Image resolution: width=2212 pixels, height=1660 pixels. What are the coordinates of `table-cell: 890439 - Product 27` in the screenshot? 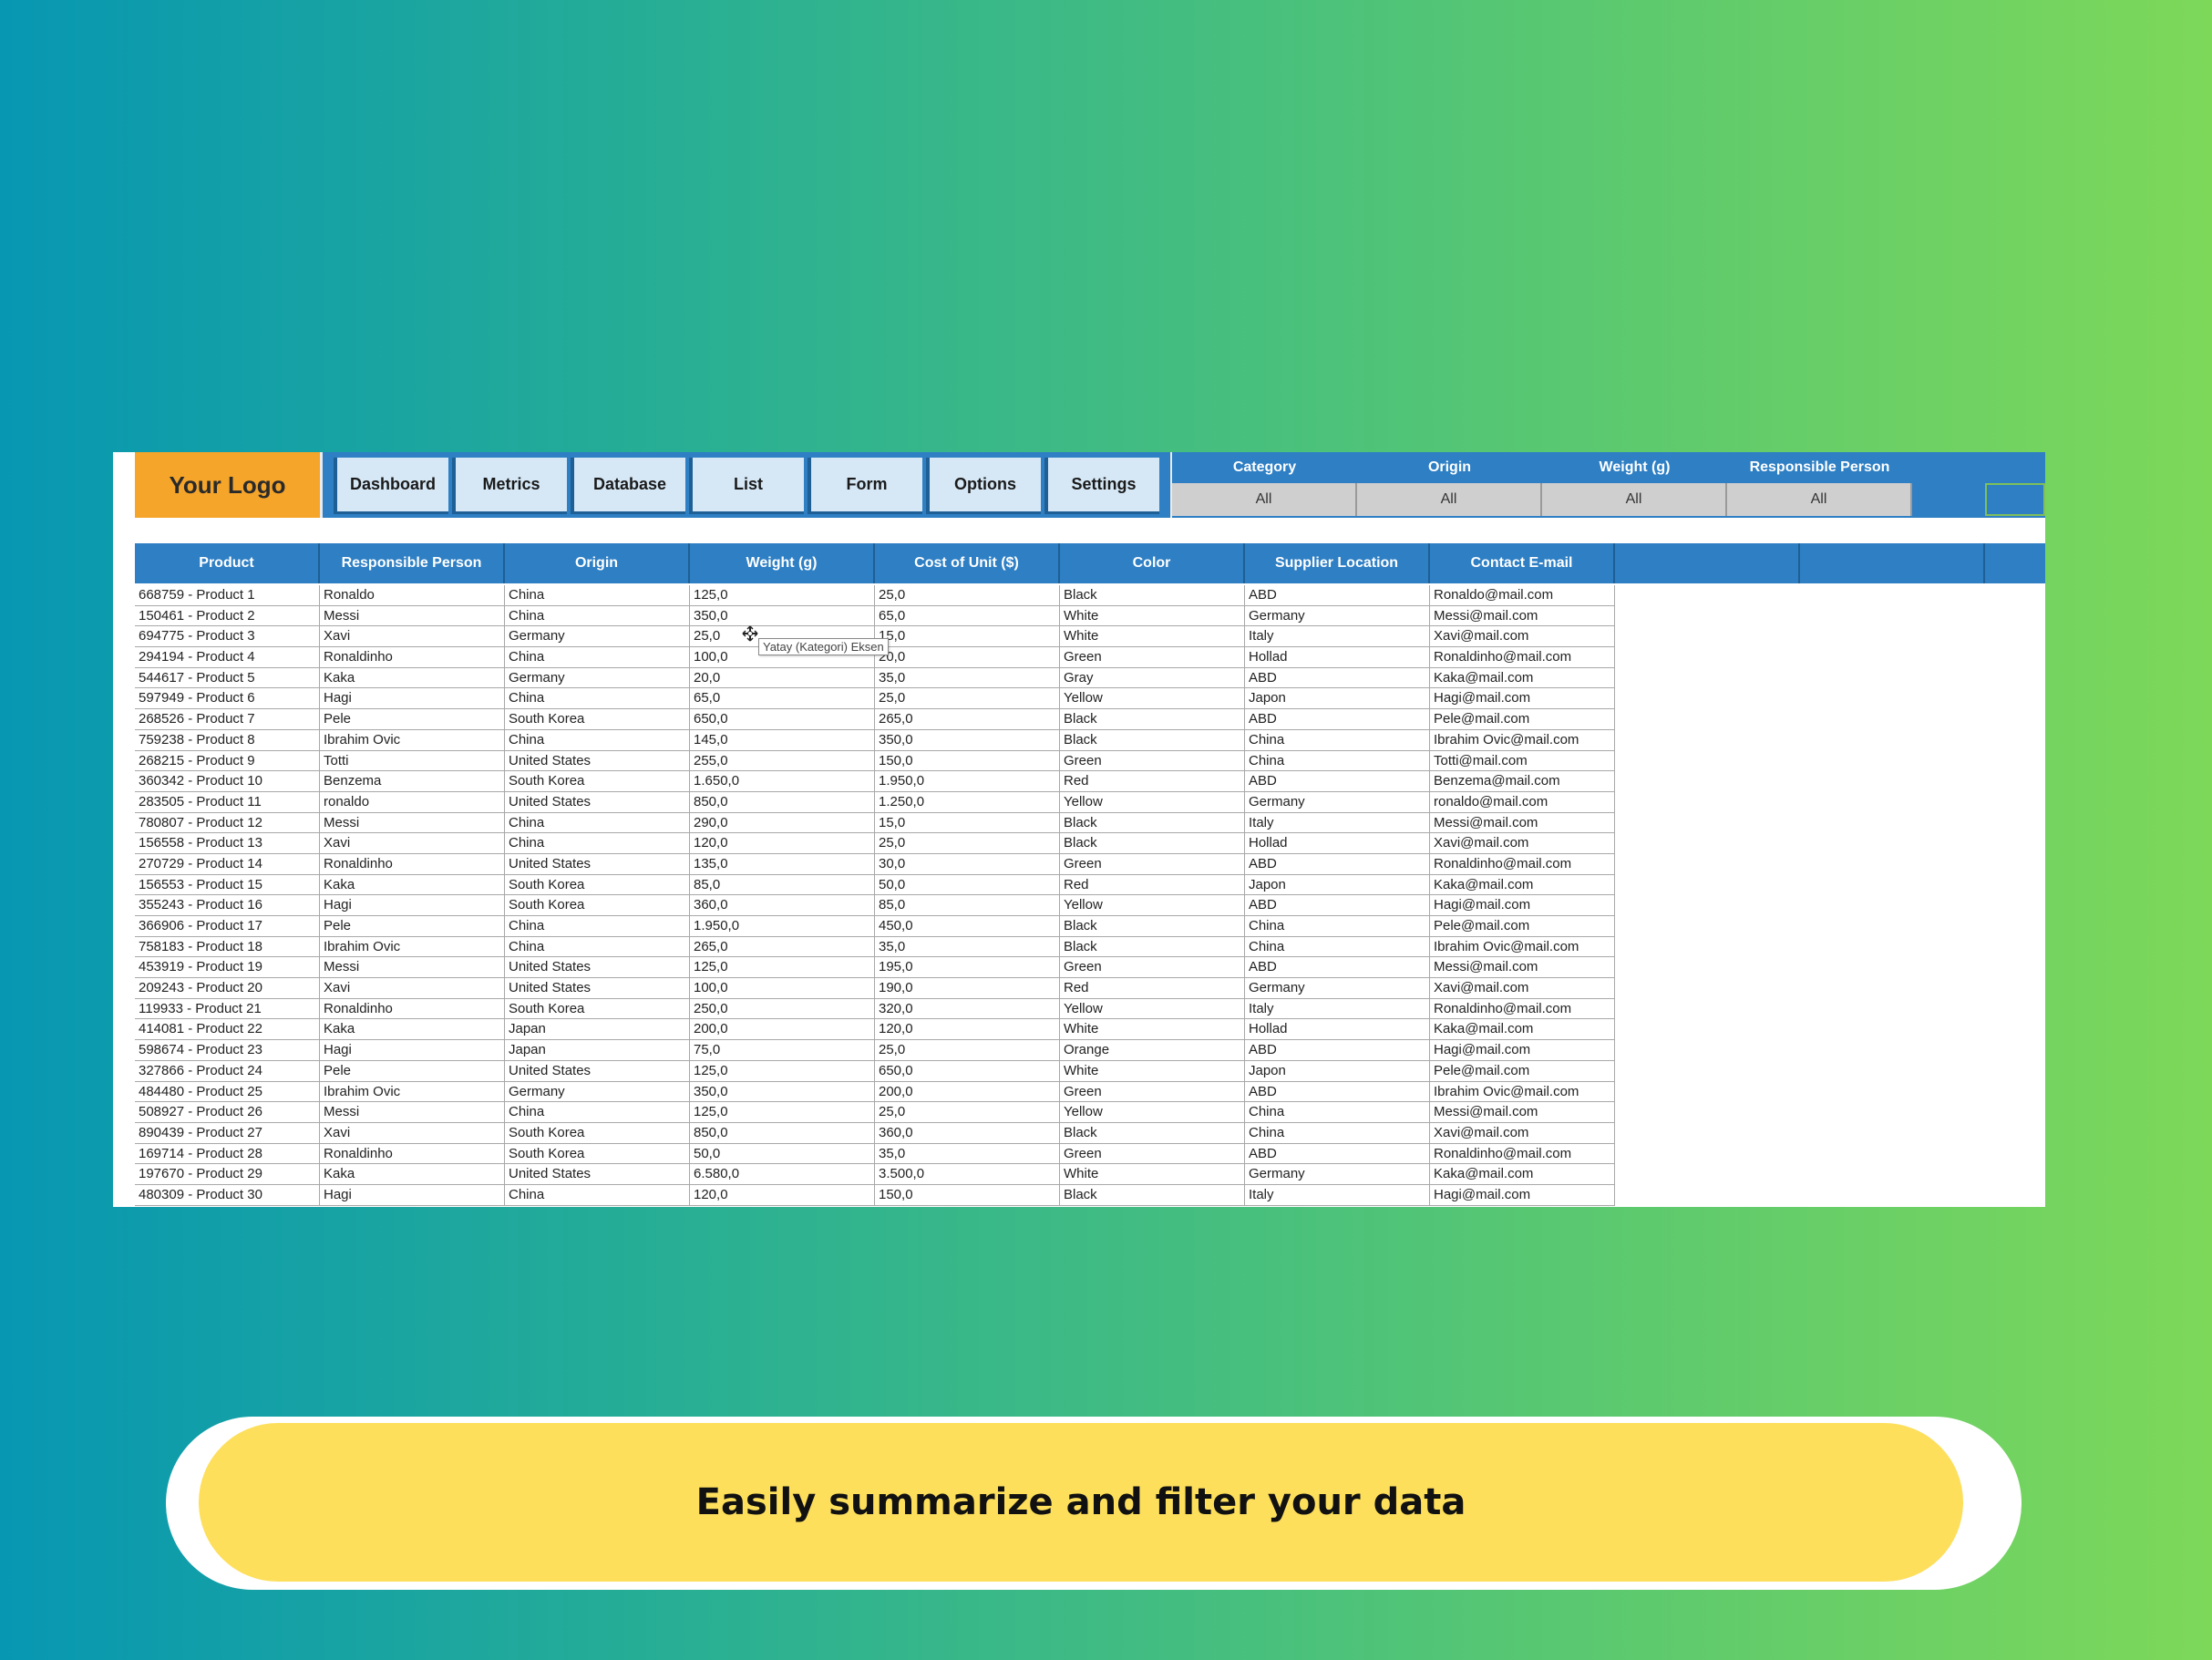 It's located at (227, 1133).